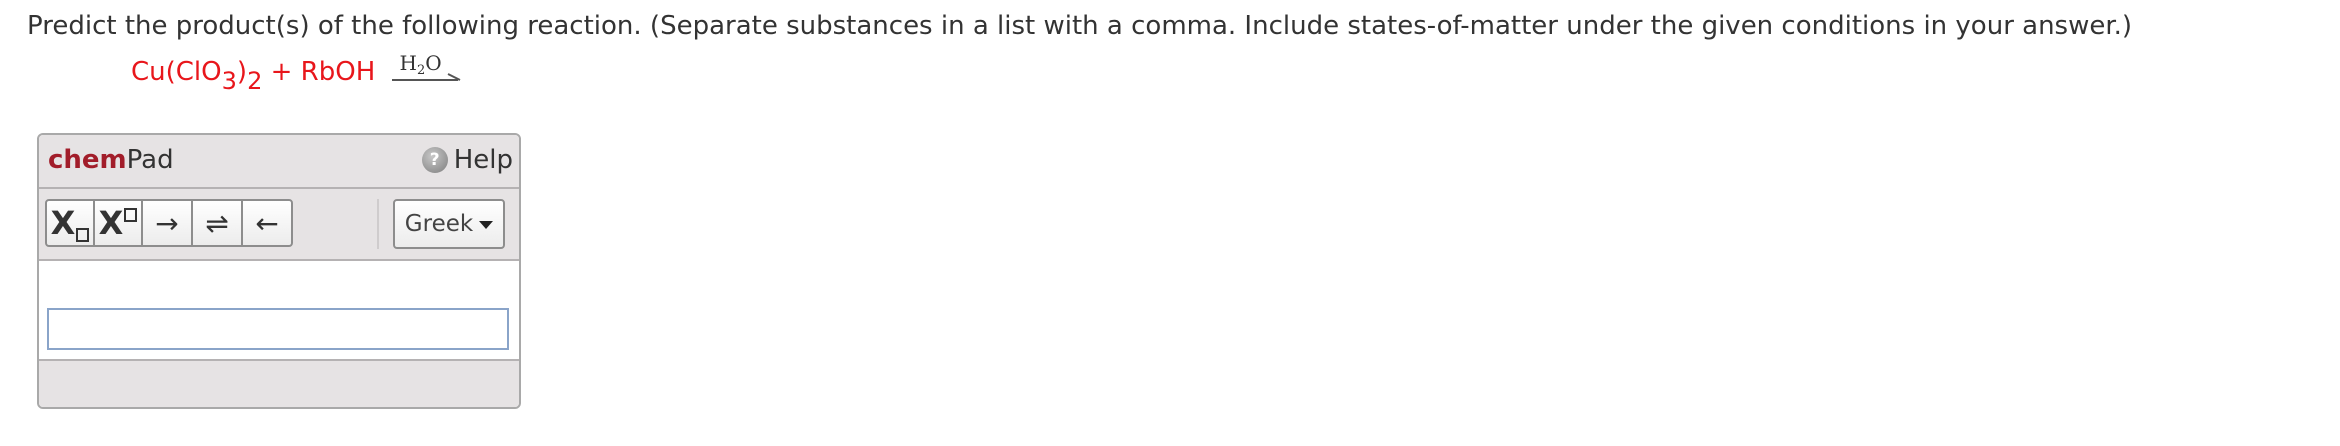  Describe the element at coordinates (428, 70) in the screenshot. I see `reaction-arrow: H2O` at that location.